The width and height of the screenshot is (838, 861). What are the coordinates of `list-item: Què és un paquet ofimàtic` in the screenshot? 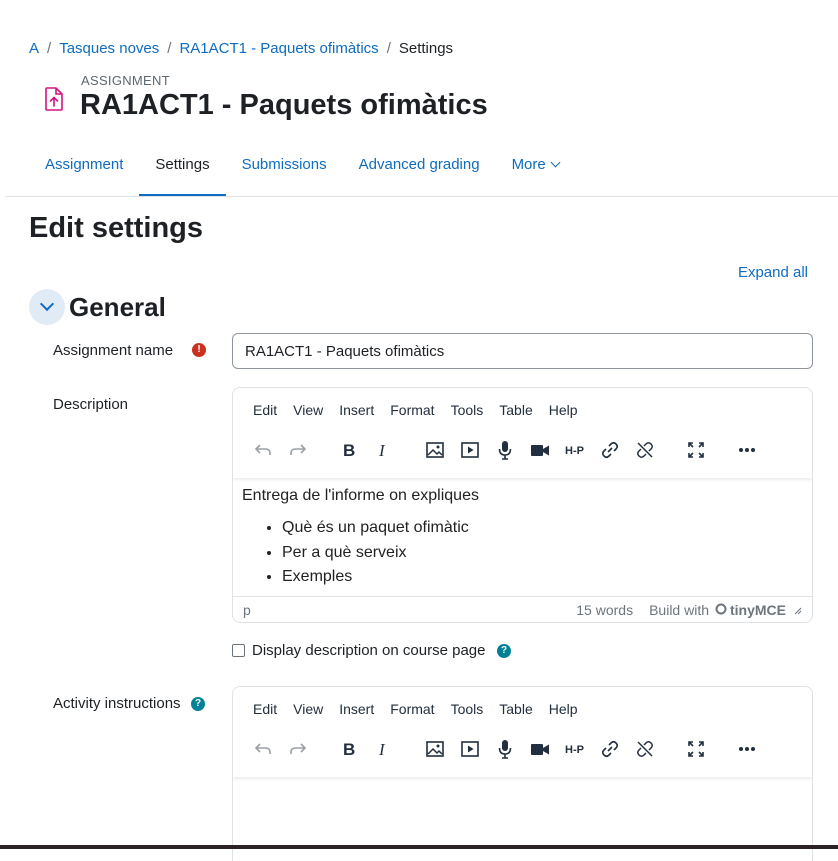 It's located at (542, 528).